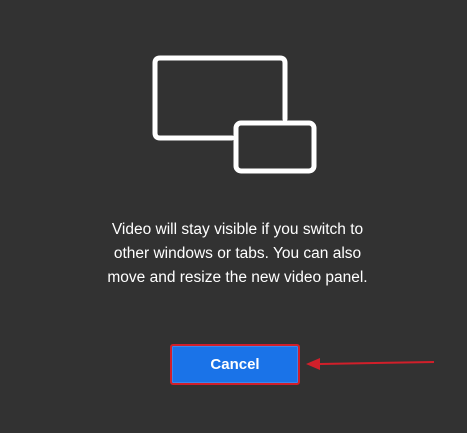  Describe the element at coordinates (275, 147) in the screenshot. I see `mini-window-outline` at that location.